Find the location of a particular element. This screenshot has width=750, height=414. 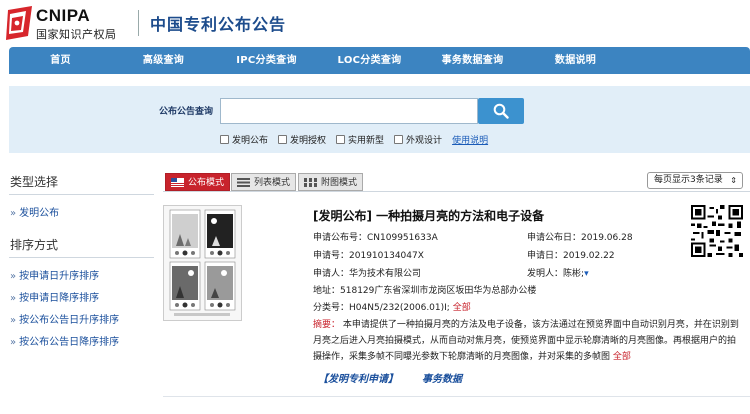

class-value: H04N5/232(2006.01)I; is located at coordinates (399, 308).